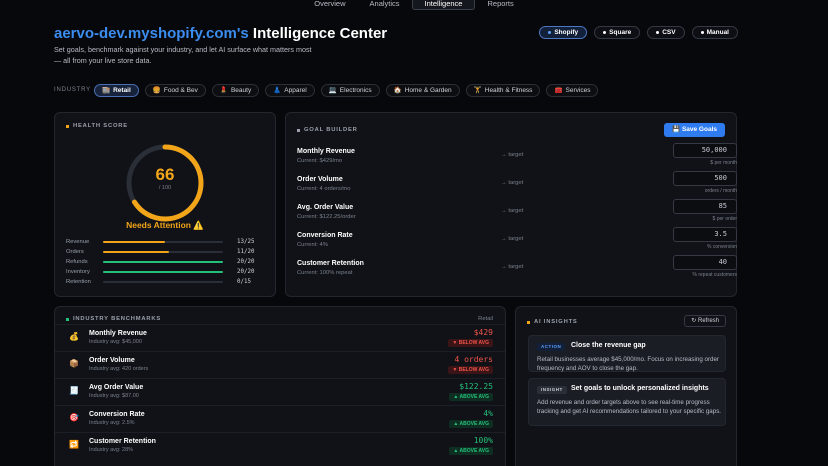  Describe the element at coordinates (74, 390) in the screenshot. I see `receipt-icon: 🧾` at that location.